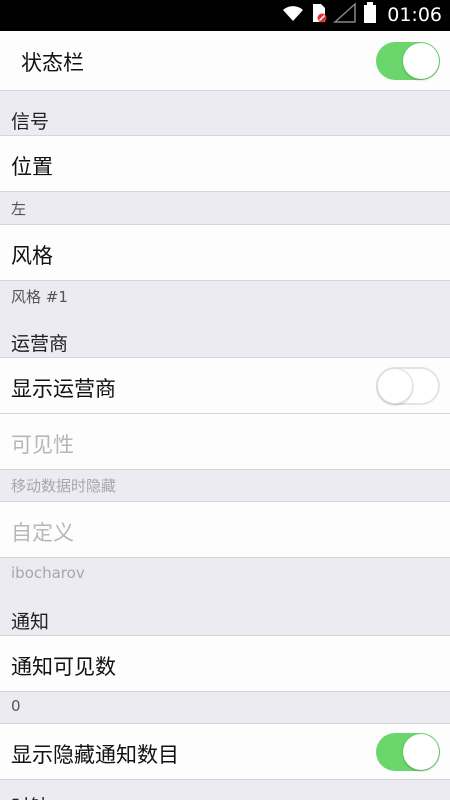 This screenshot has height=800, width=450. What do you see at coordinates (414, 15) in the screenshot?
I see `clock-time: 01:06` at bounding box center [414, 15].